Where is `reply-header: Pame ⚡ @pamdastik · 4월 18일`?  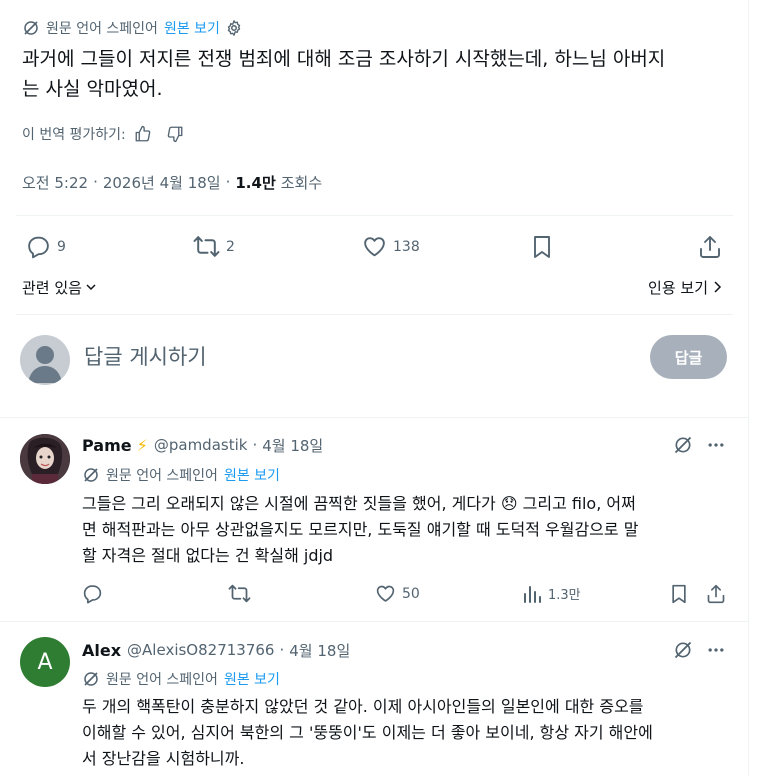
reply-header: Pame ⚡ @pamdastik · 4월 18일 is located at coordinates (202, 445).